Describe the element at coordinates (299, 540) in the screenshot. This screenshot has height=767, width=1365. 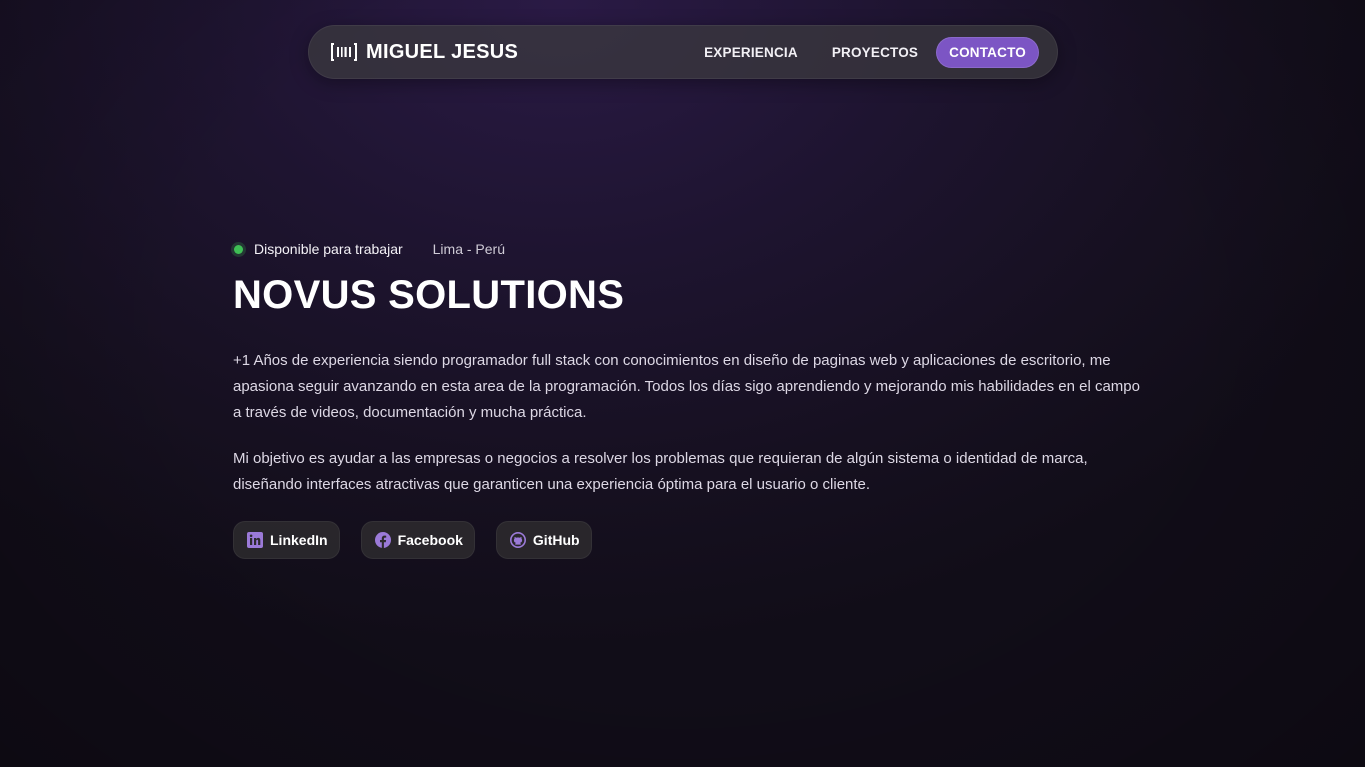
I see `linkedin-label: LinkedIn` at that location.